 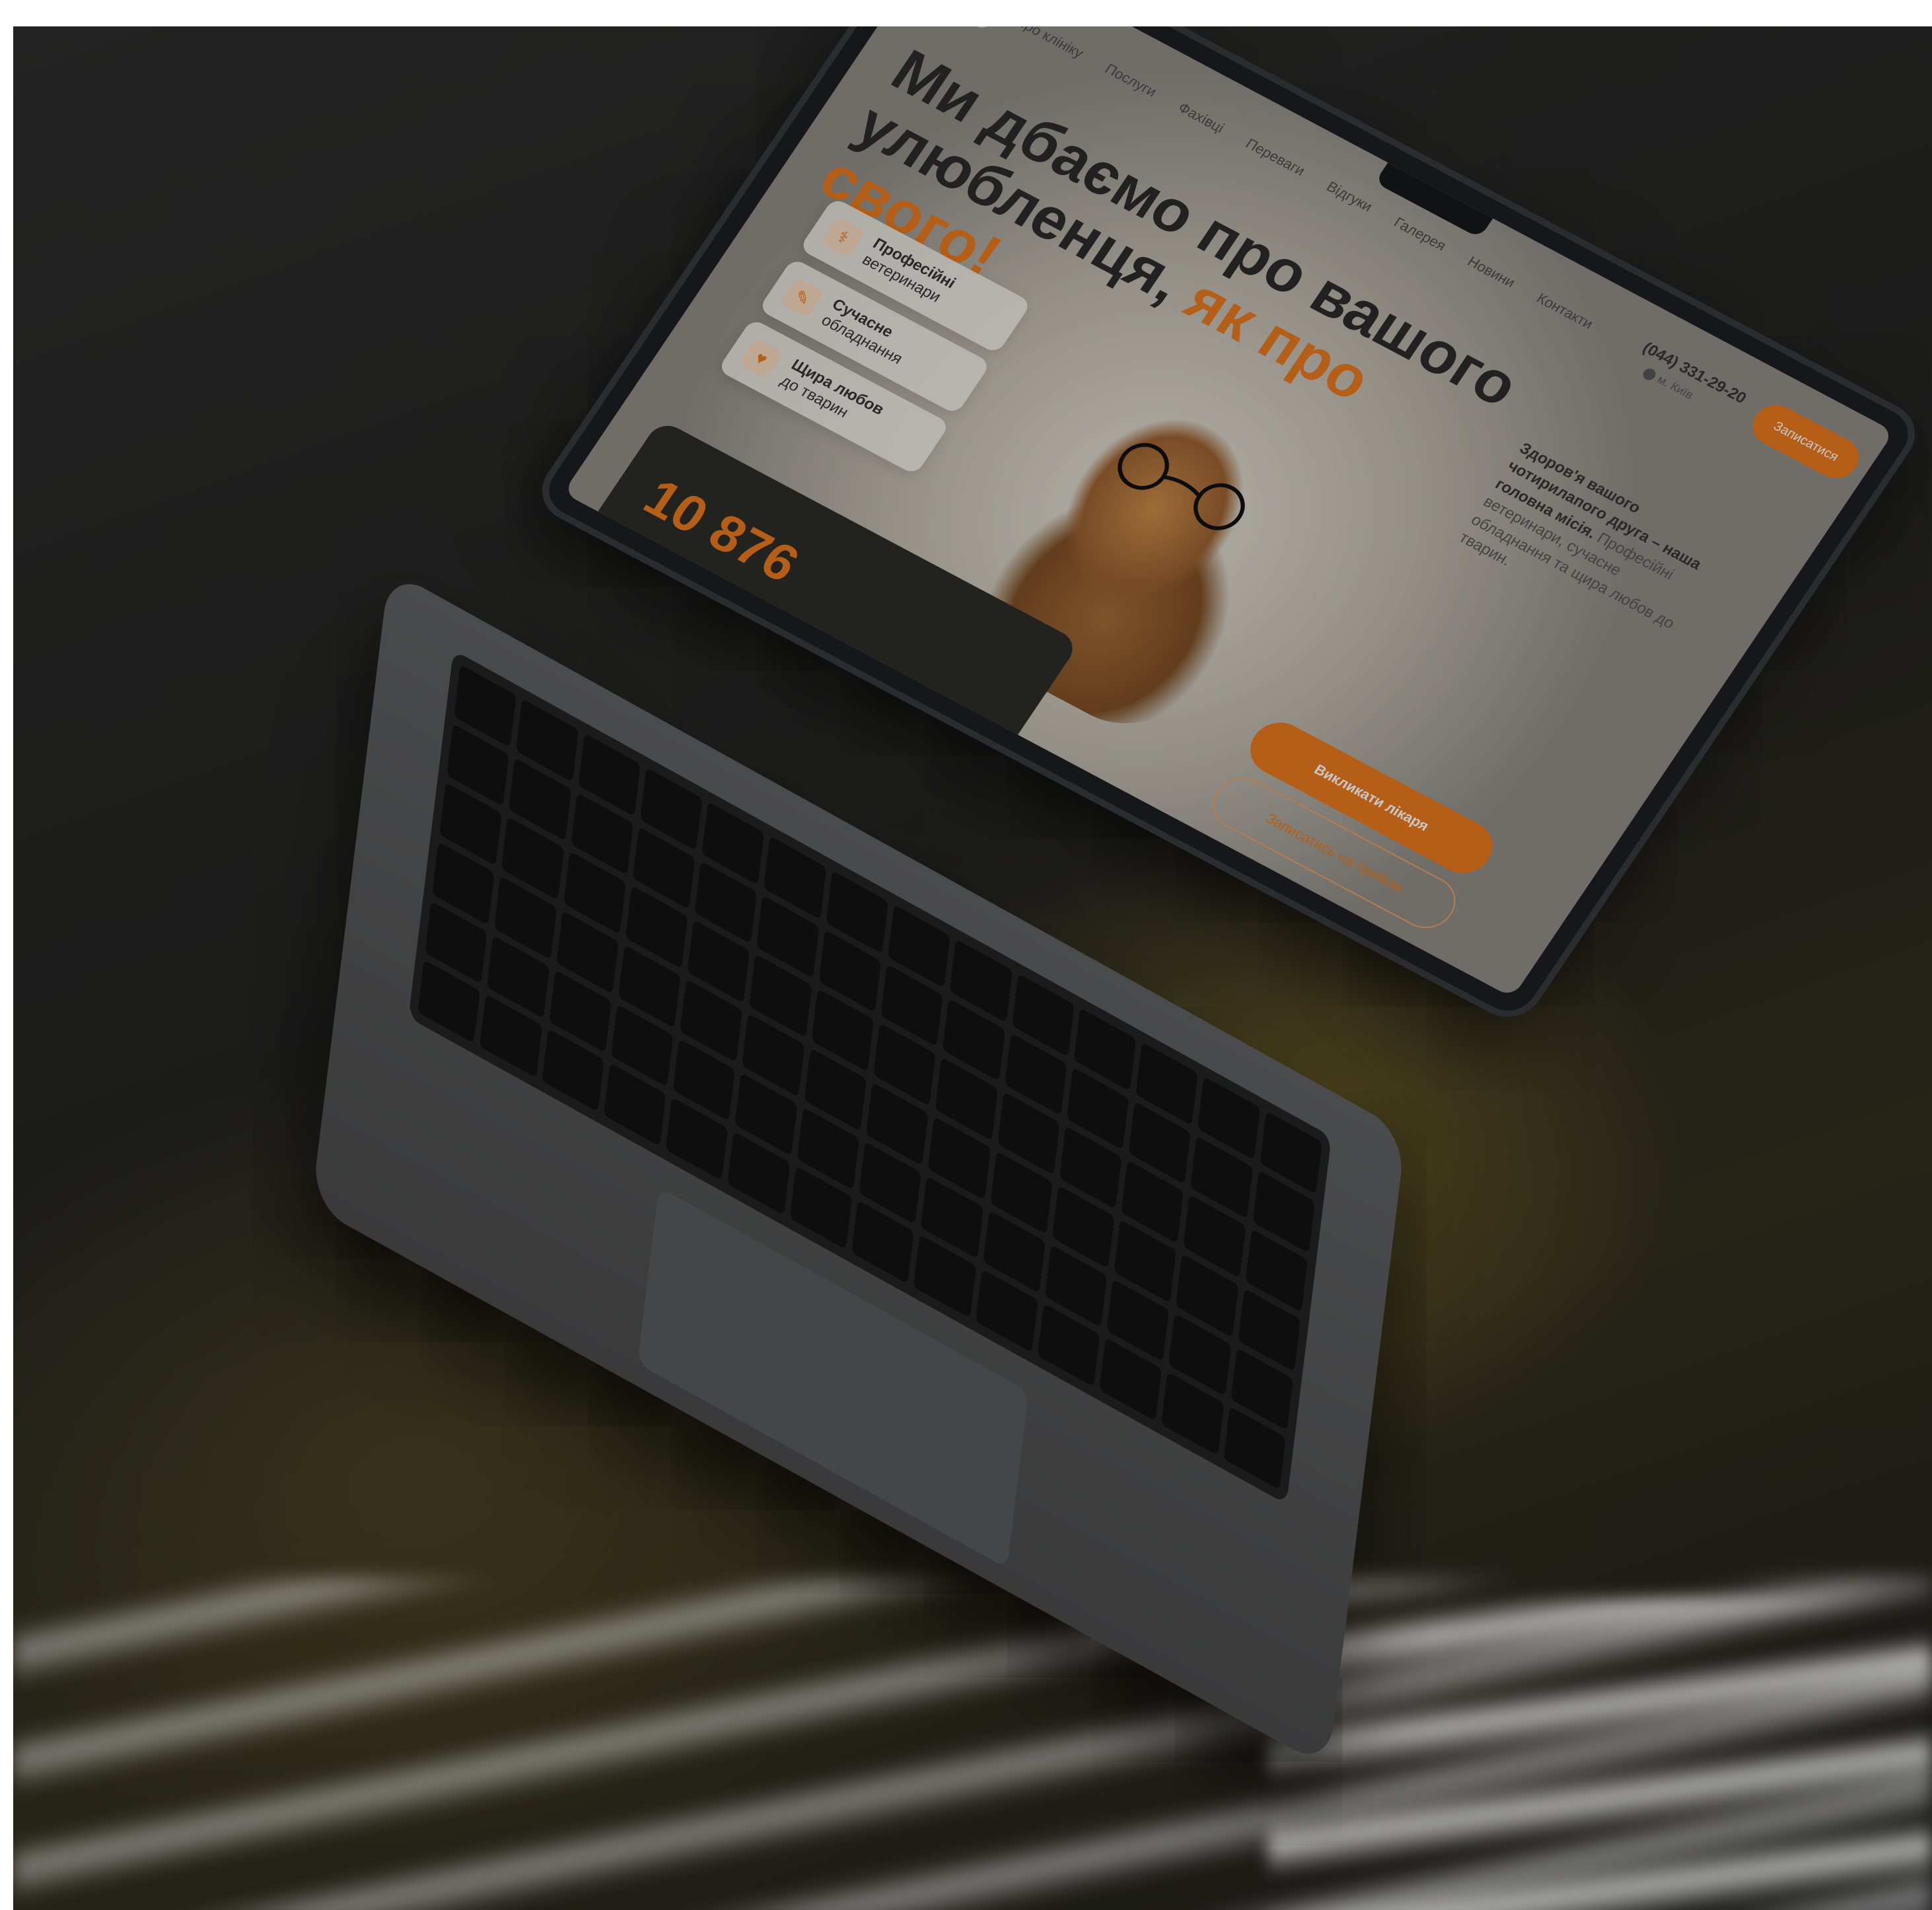 I want to click on nav-item: Послуги, so click(x=1131, y=80).